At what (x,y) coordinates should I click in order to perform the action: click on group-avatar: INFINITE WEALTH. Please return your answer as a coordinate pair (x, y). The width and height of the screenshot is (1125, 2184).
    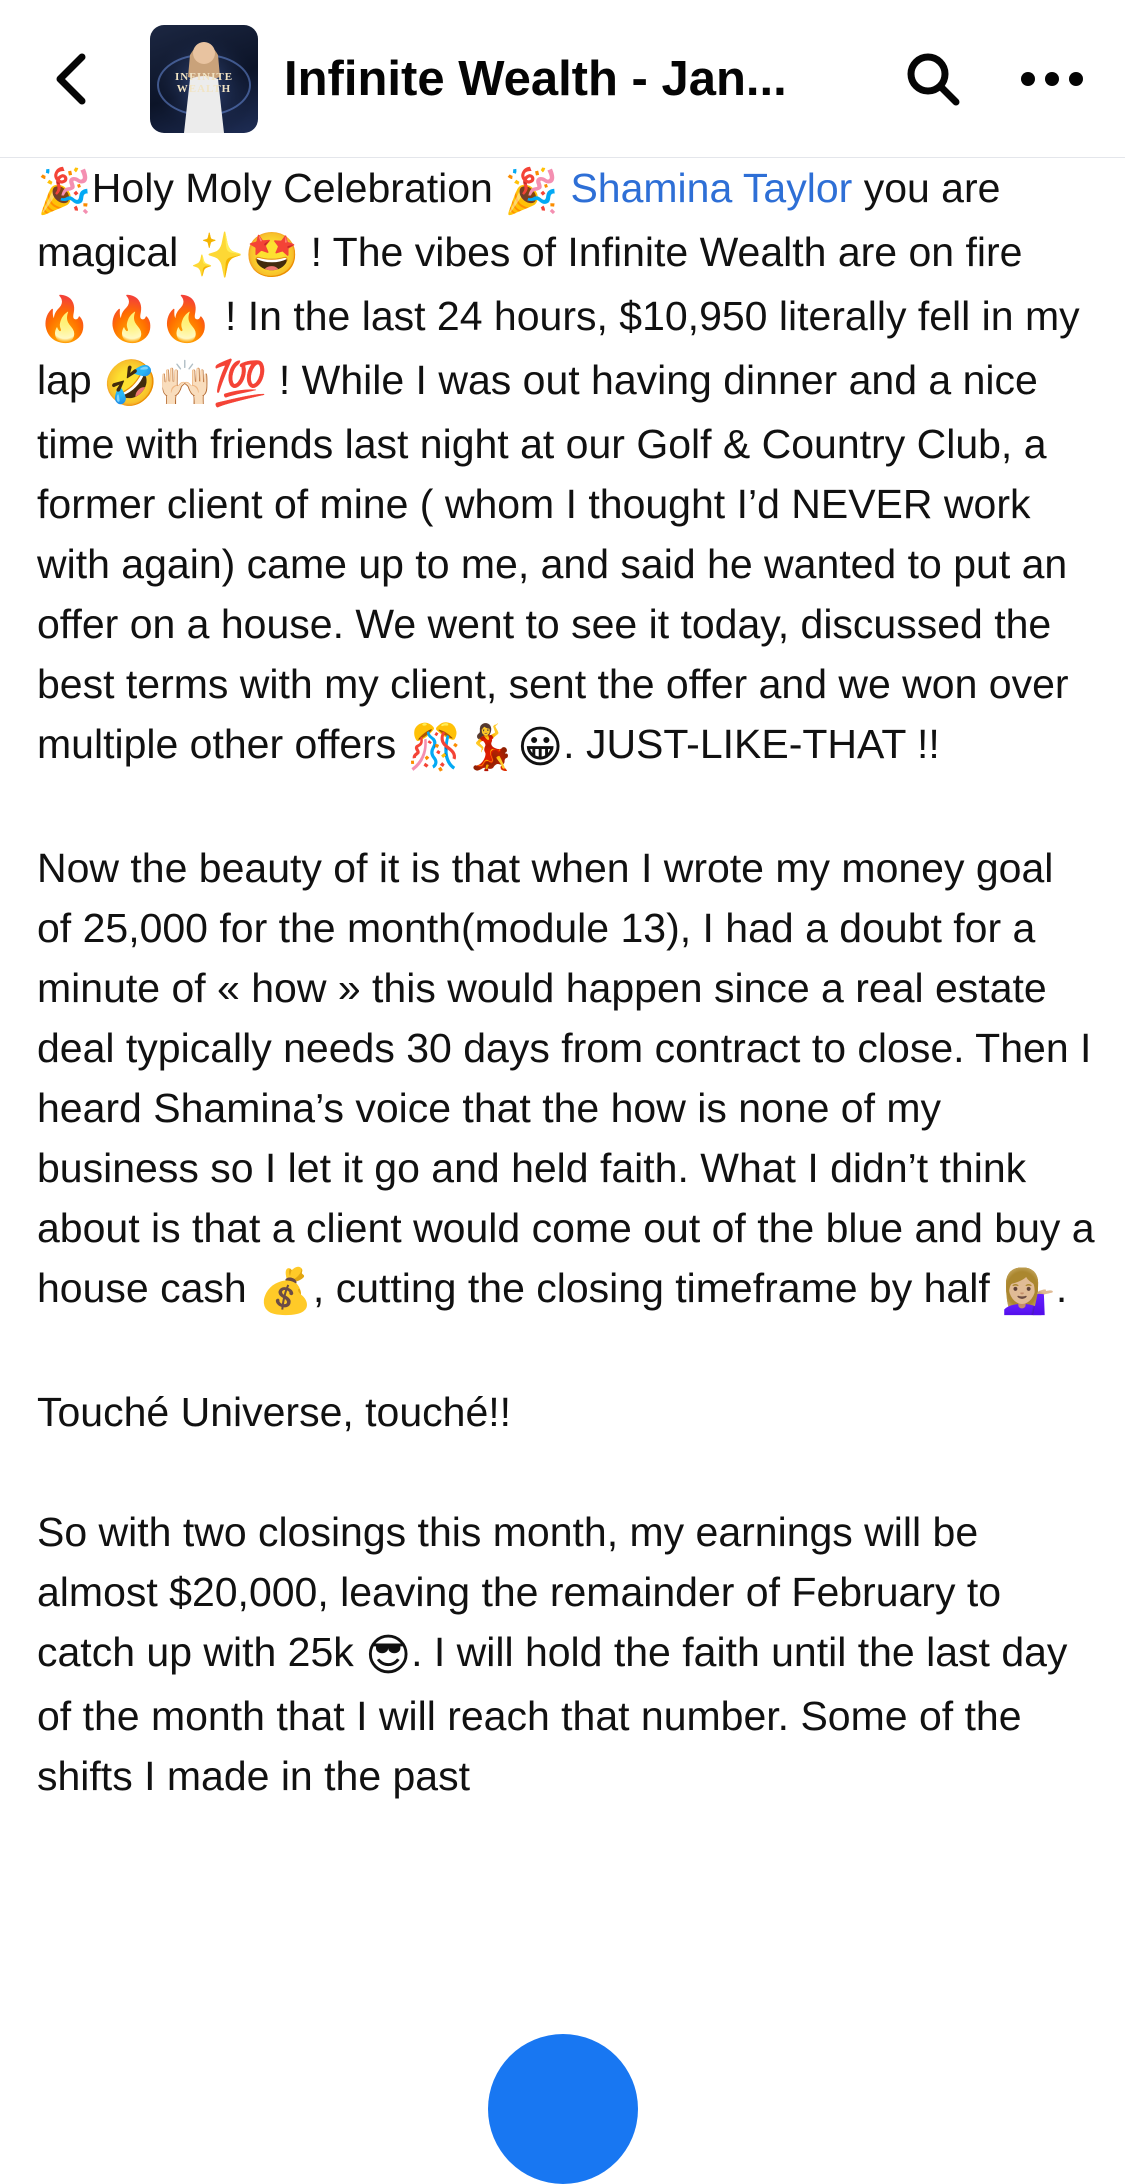
    Looking at the image, I should click on (204, 79).